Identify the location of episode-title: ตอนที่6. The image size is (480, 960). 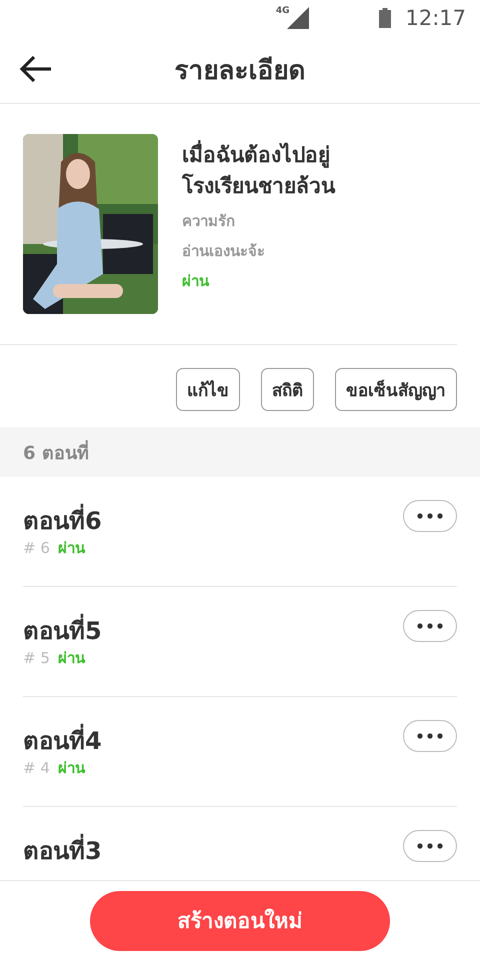
(62, 521).